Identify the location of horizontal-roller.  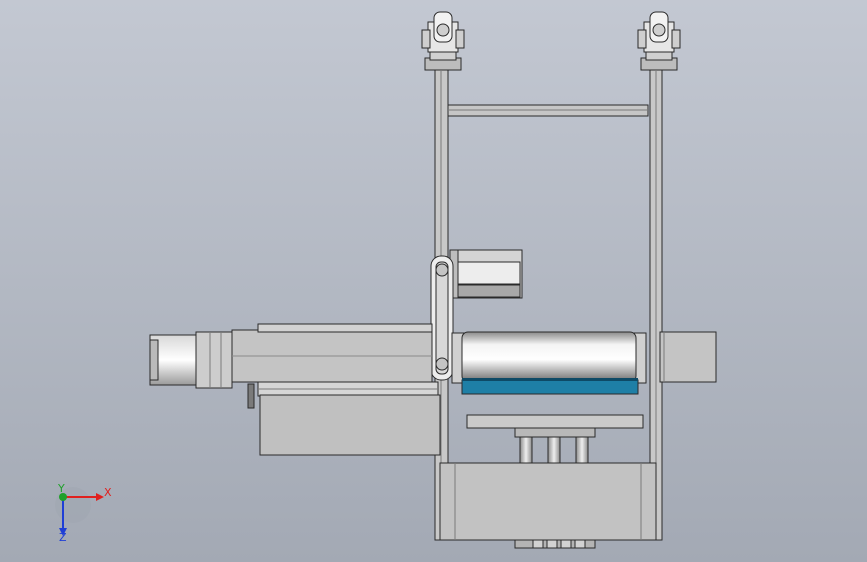
(549, 363).